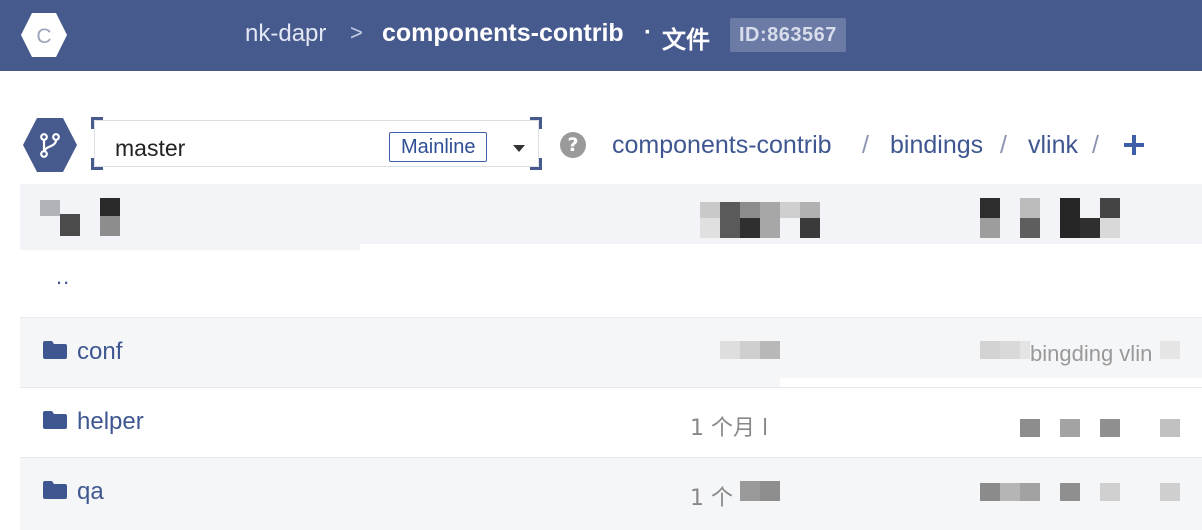  I want to click on commit-message: bingding vlin, so click(1091, 354).